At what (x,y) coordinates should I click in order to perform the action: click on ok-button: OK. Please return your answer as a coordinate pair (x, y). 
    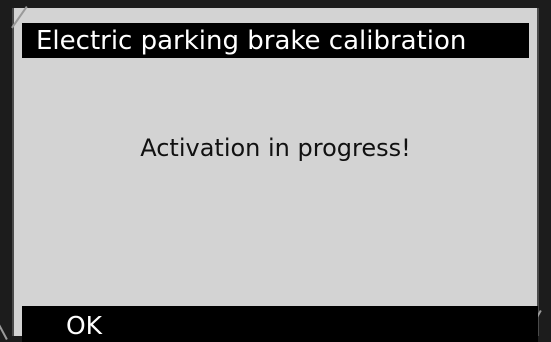
    Looking at the image, I should click on (84, 324).